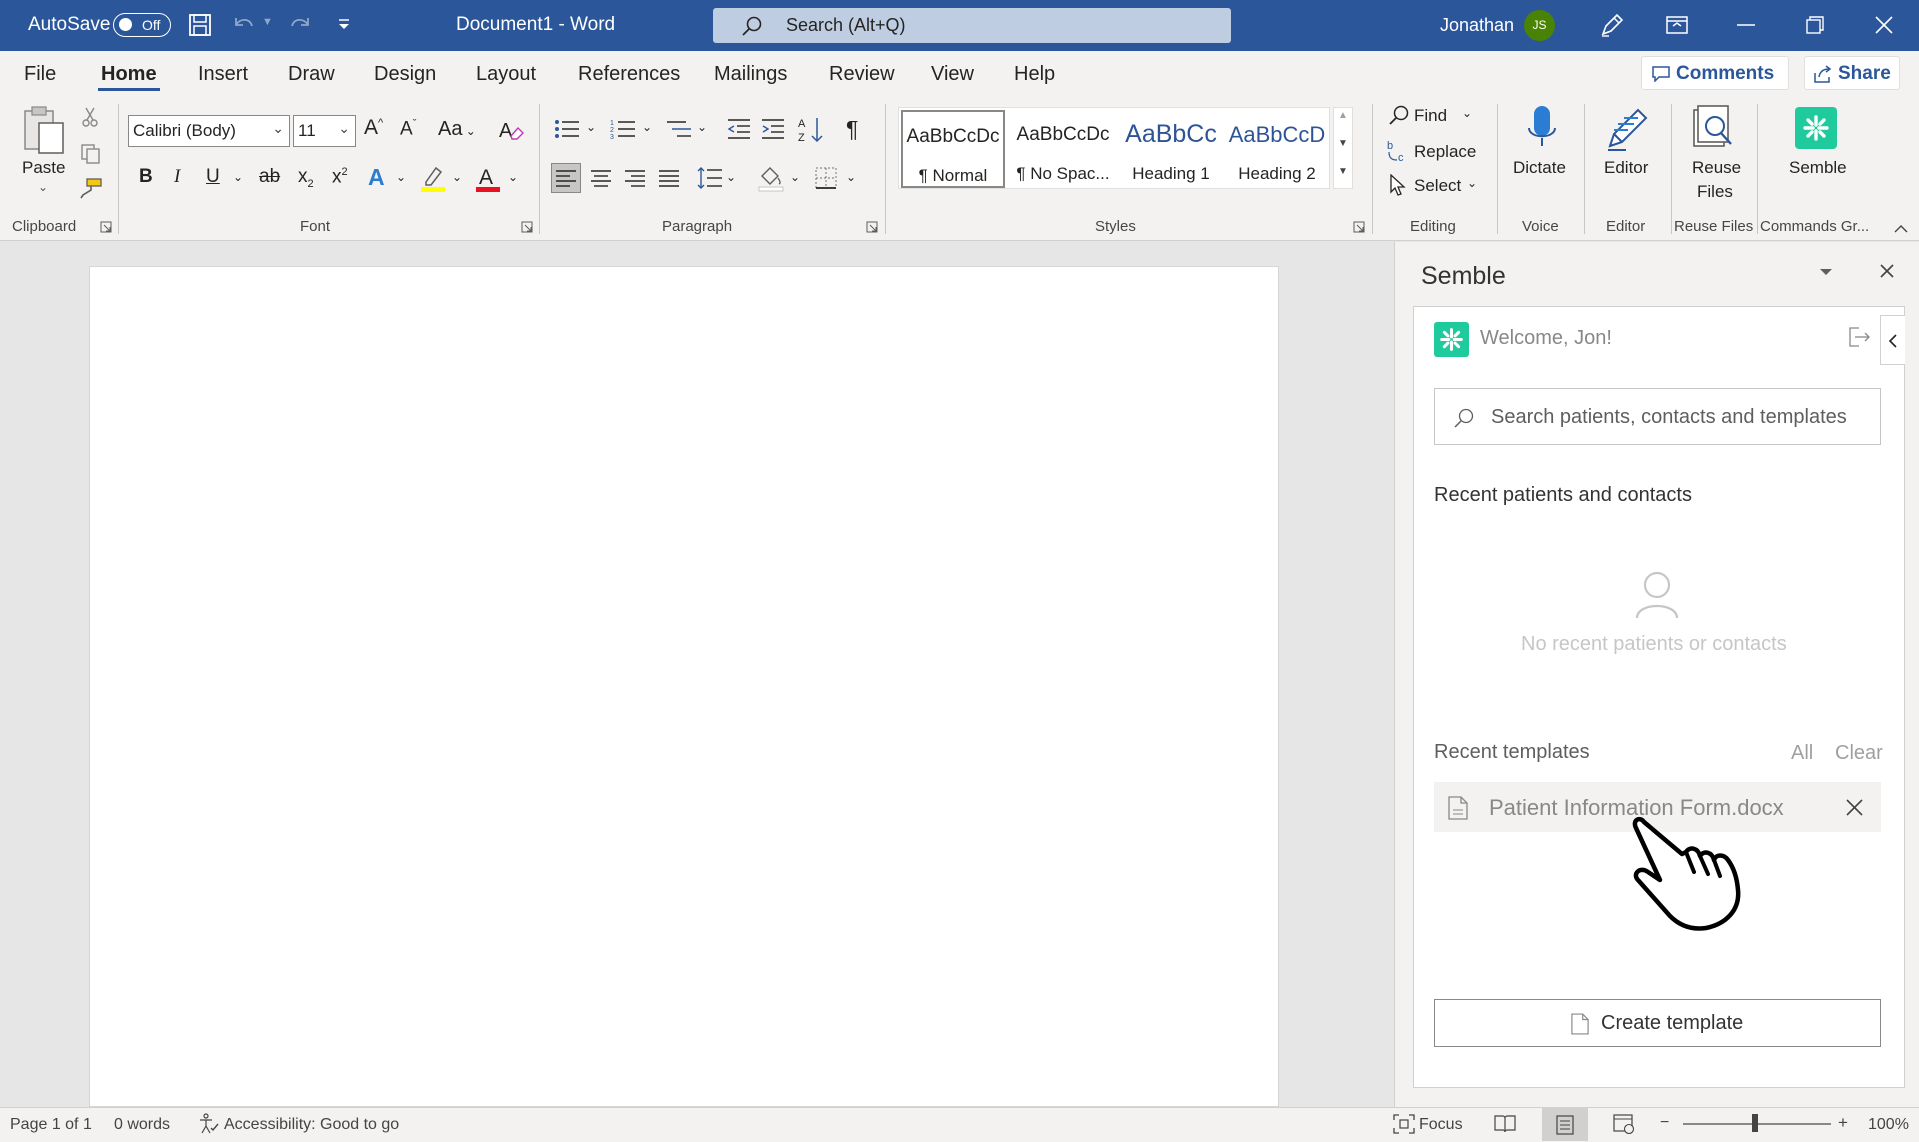 Image resolution: width=1919 pixels, height=1142 pixels. Describe the element at coordinates (953, 149) in the screenshot. I see `style-normal: AaBbCcDc ¶ Normal` at that location.